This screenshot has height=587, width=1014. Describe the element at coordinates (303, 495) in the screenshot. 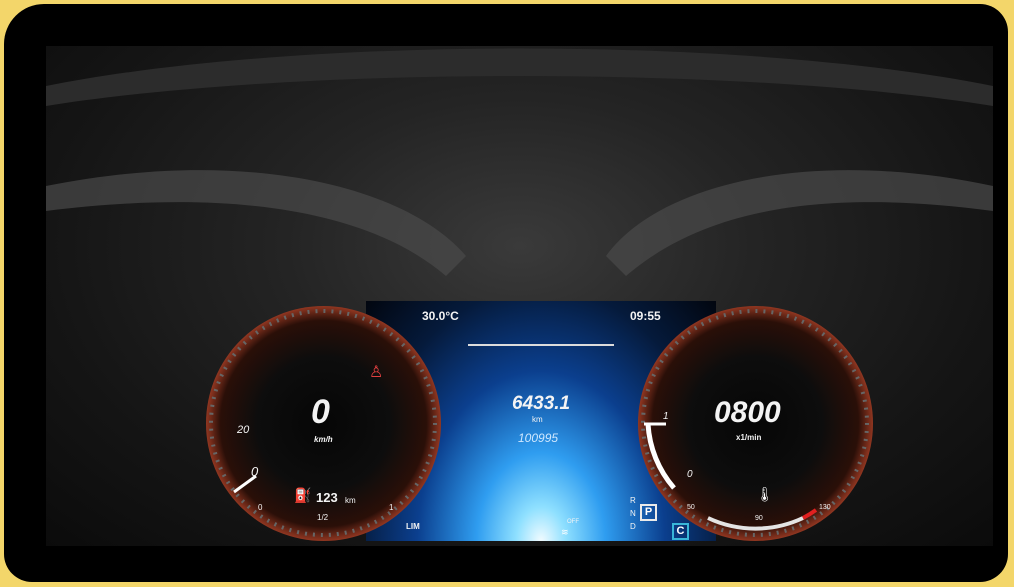

I see `fuel-pump-icon: ⛽` at that location.